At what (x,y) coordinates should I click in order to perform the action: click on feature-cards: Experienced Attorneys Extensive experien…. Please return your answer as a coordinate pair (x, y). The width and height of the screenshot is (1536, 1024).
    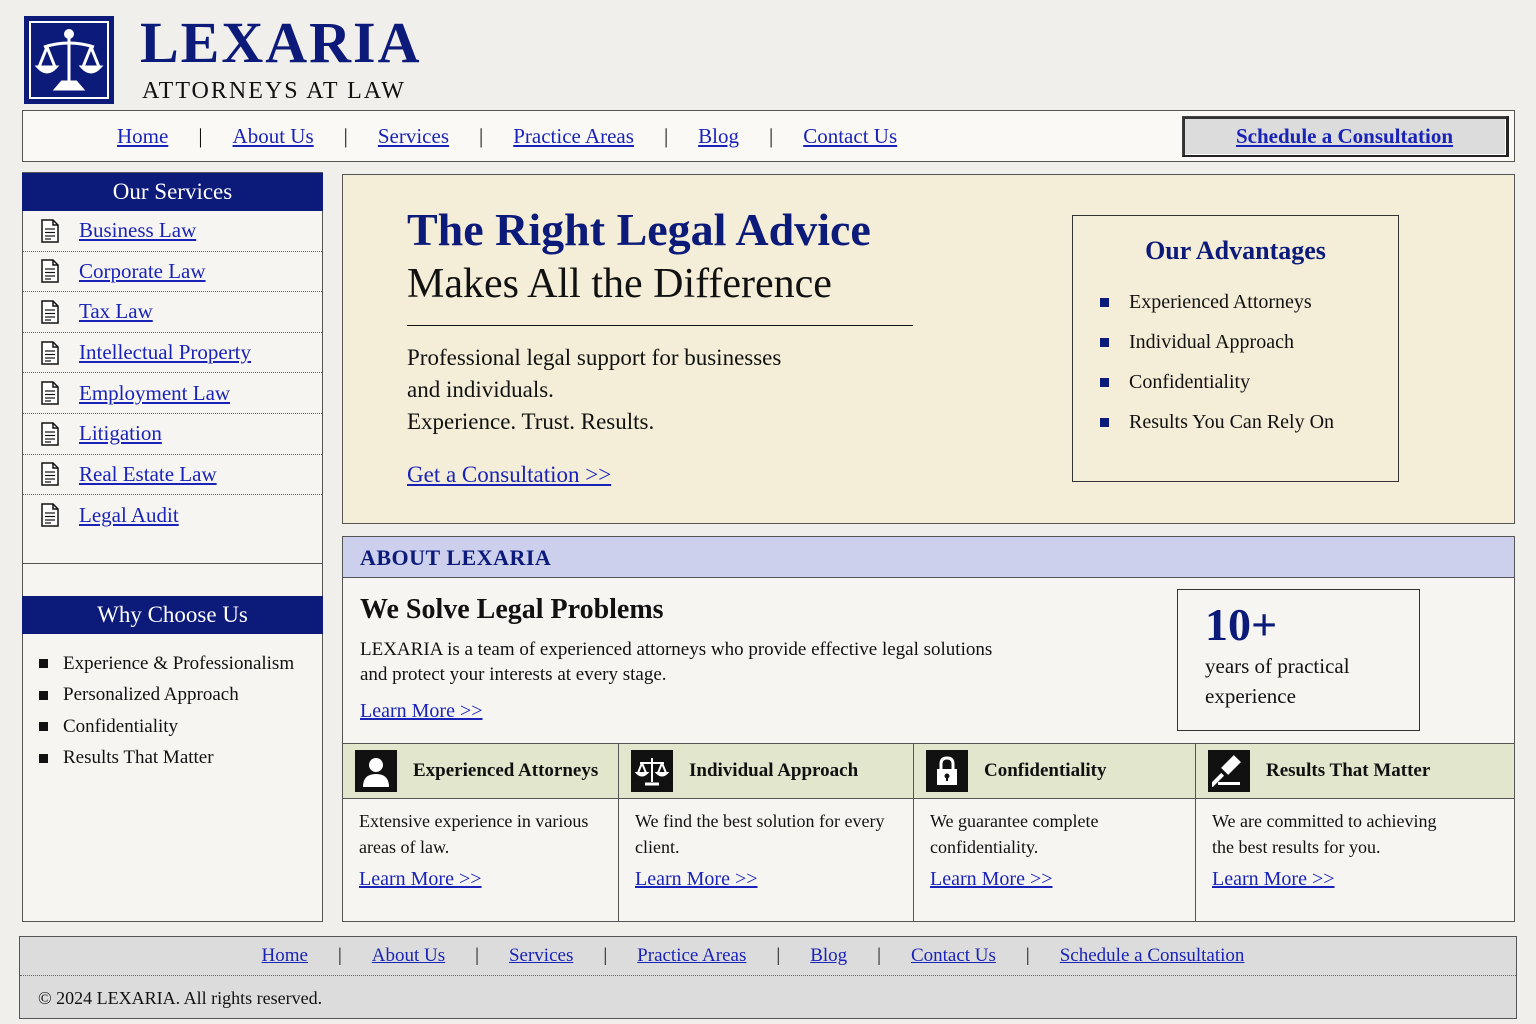
    Looking at the image, I should click on (928, 832).